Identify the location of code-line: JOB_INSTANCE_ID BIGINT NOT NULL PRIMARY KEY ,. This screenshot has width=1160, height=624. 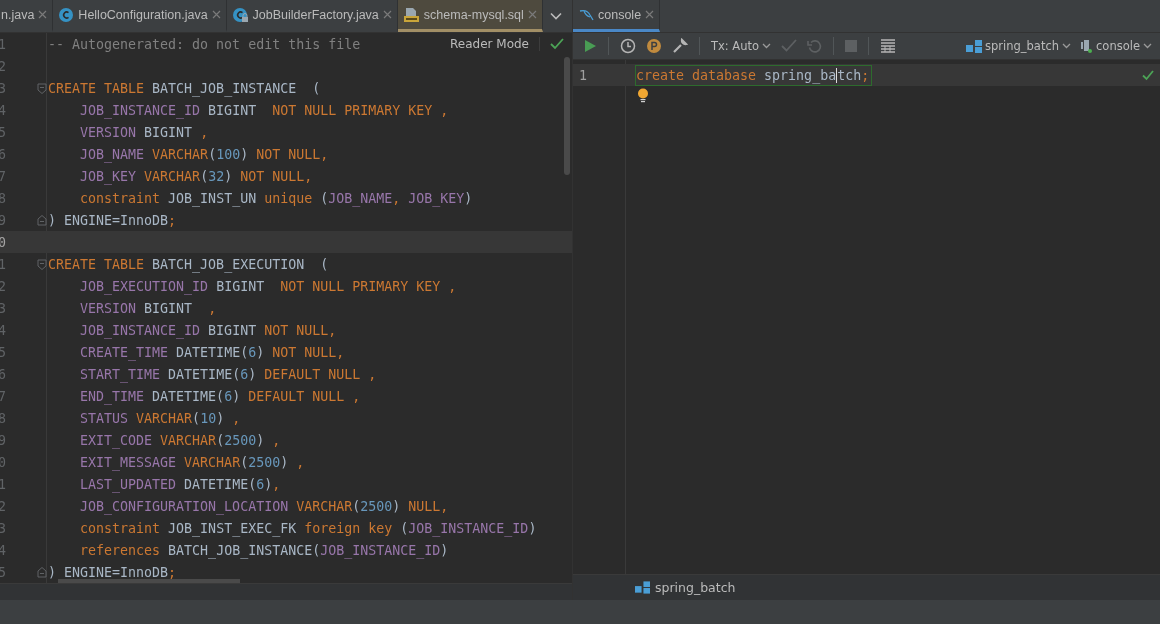
(264, 110).